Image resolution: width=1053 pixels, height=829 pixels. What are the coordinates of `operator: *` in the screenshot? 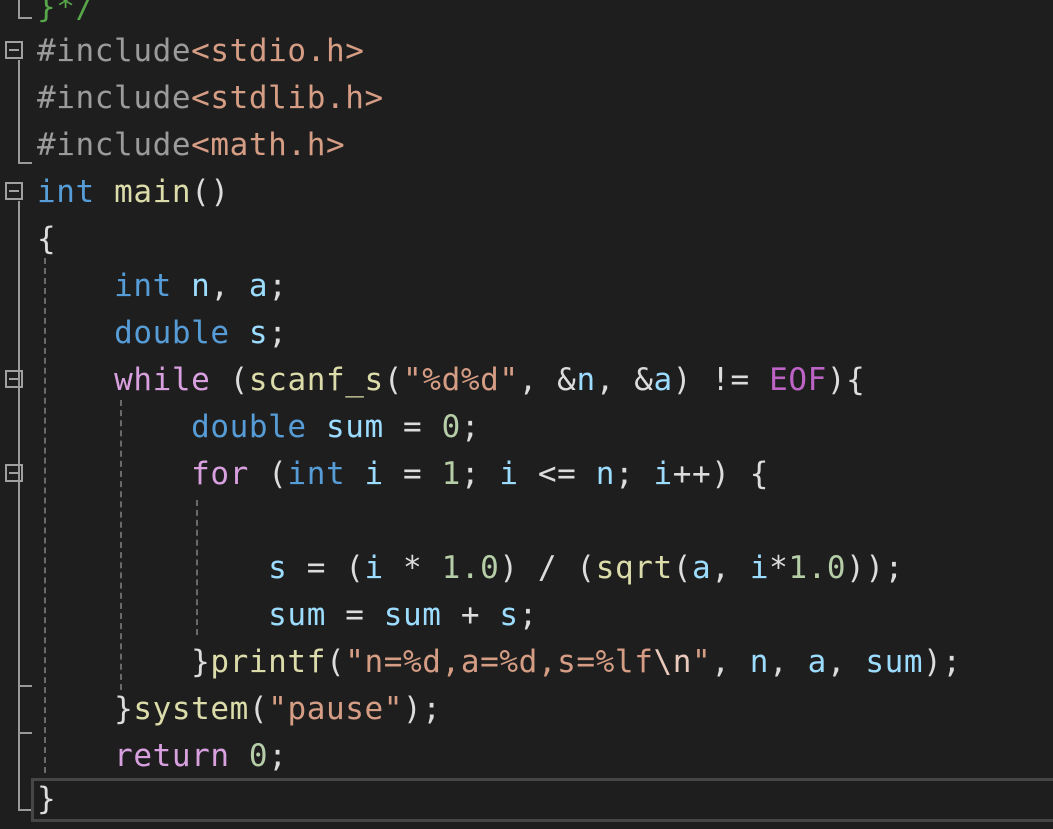 It's located at (412, 568).